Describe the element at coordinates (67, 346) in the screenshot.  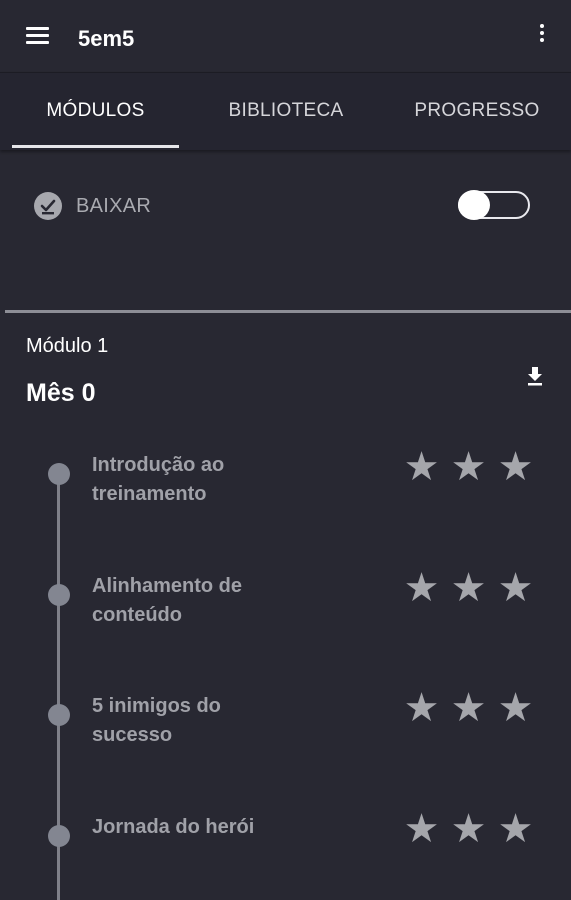
I see `module-label: Módulo 1` at that location.